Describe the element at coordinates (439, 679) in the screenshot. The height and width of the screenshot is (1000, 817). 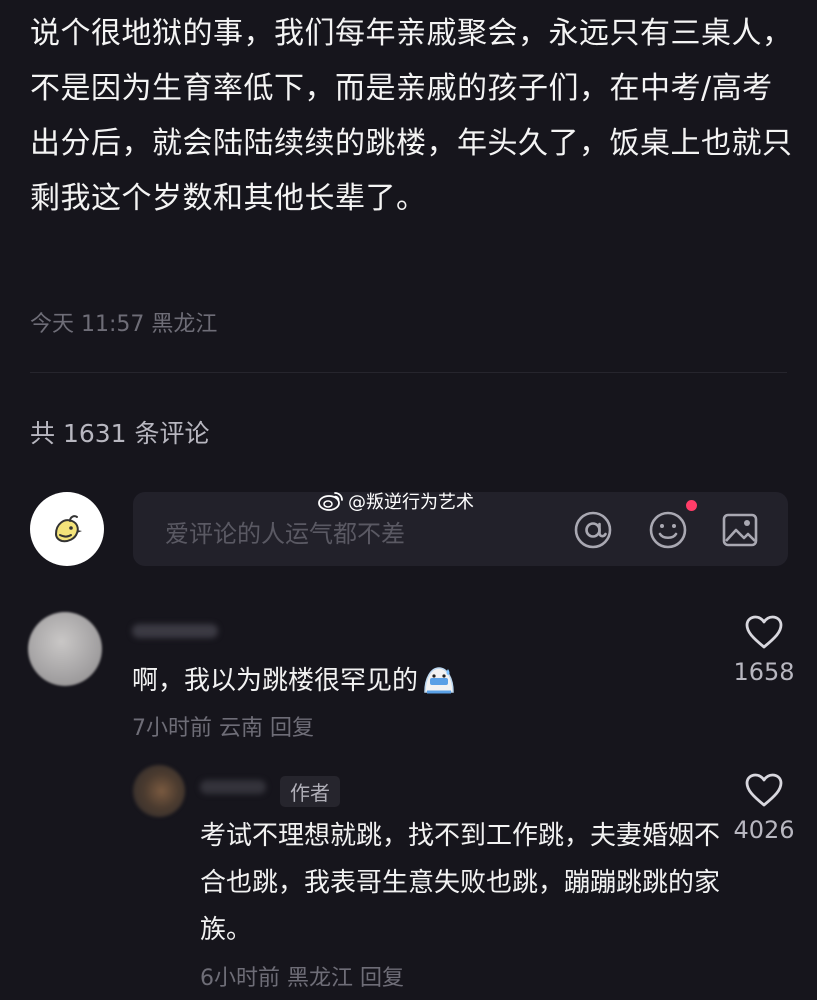
I see `sweating-emoji` at that location.